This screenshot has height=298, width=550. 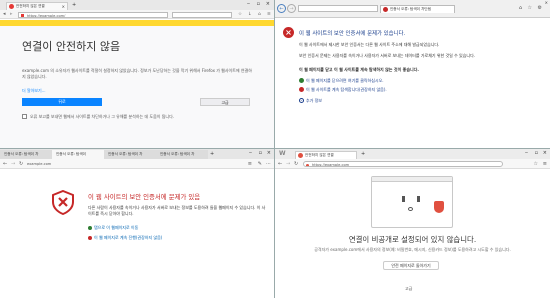 I want to click on illustration-titlebar, so click(x=412, y=179).